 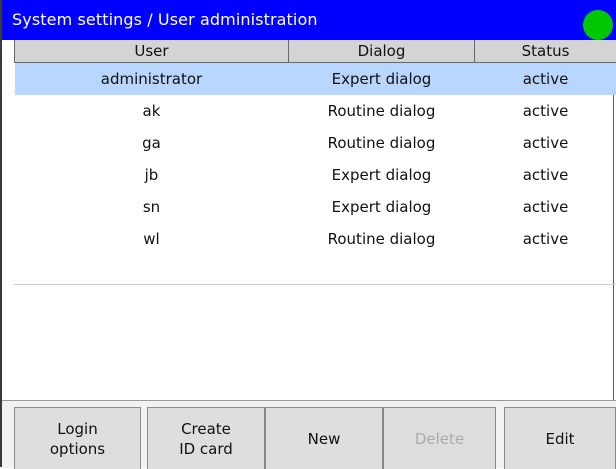 What do you see at coordinates (152, 207) in the screenshot?
I see `cell-user: sn` at bounding box center [152, 207].